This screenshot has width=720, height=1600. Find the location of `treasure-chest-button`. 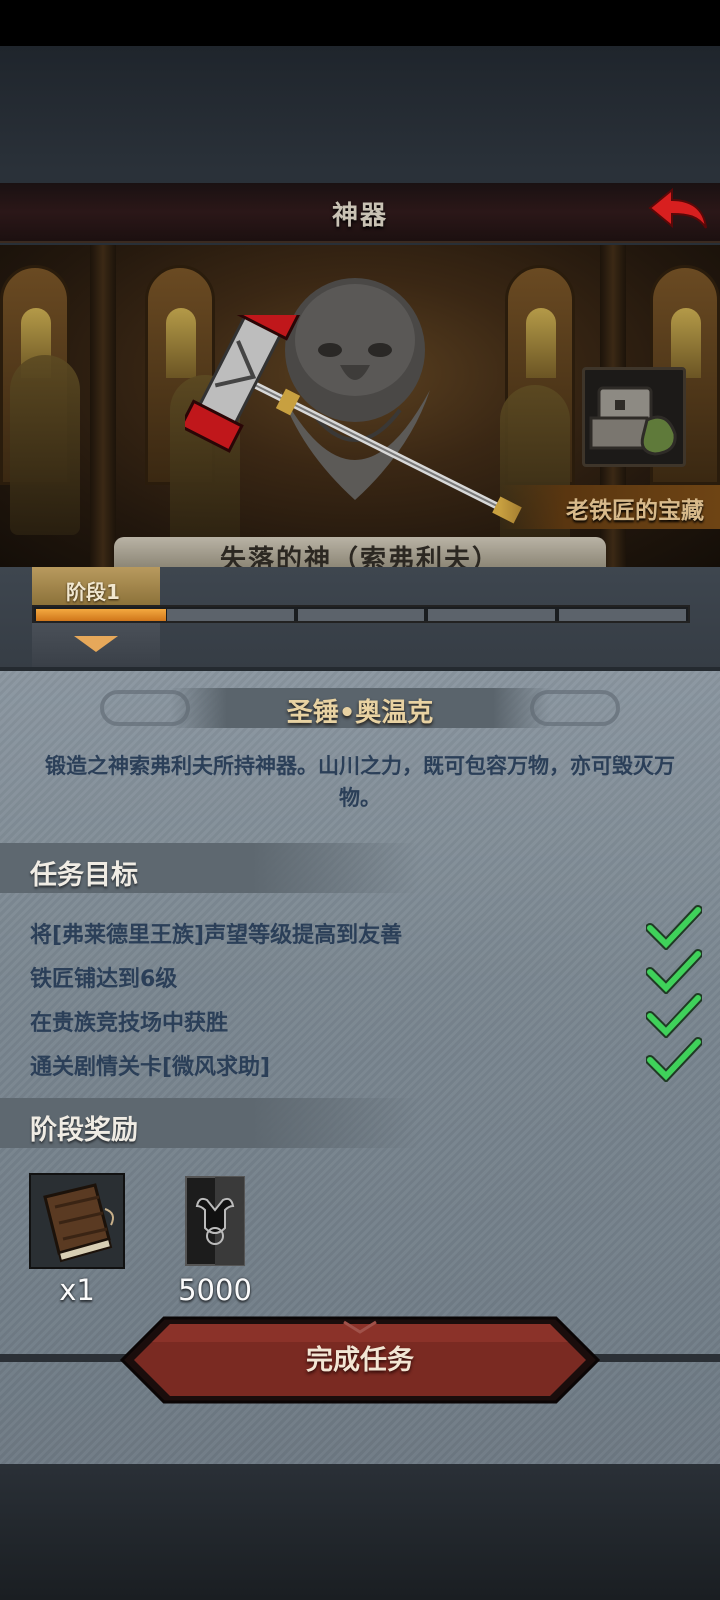

treasure-chest-button is located at coordinates (634, 417).